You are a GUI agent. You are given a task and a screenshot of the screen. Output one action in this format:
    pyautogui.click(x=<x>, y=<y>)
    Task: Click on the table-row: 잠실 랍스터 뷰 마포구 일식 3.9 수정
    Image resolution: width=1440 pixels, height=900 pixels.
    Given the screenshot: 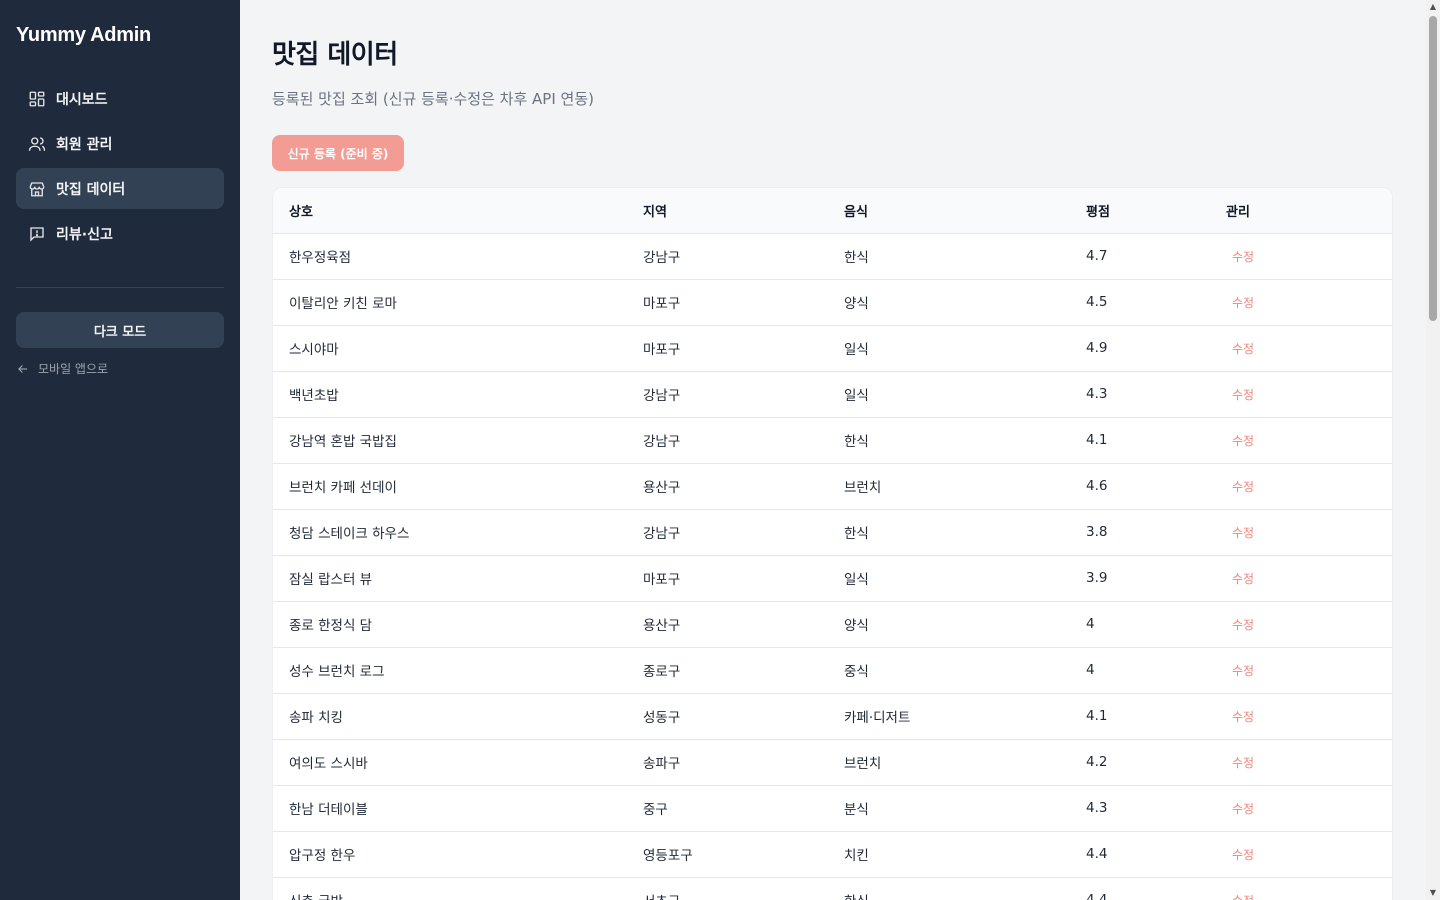 What is the action you would take?
    pyautogui.click(x=832, y=578)
    